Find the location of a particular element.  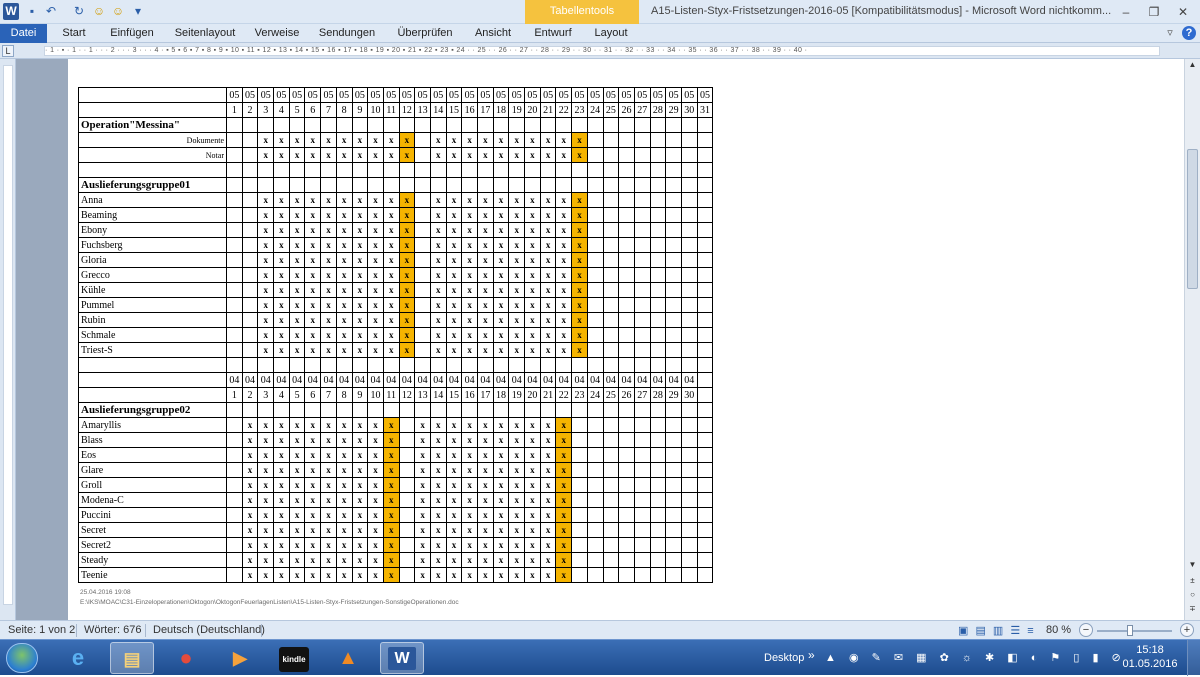

day-cell: 3 is located at coordinates (266, 110).